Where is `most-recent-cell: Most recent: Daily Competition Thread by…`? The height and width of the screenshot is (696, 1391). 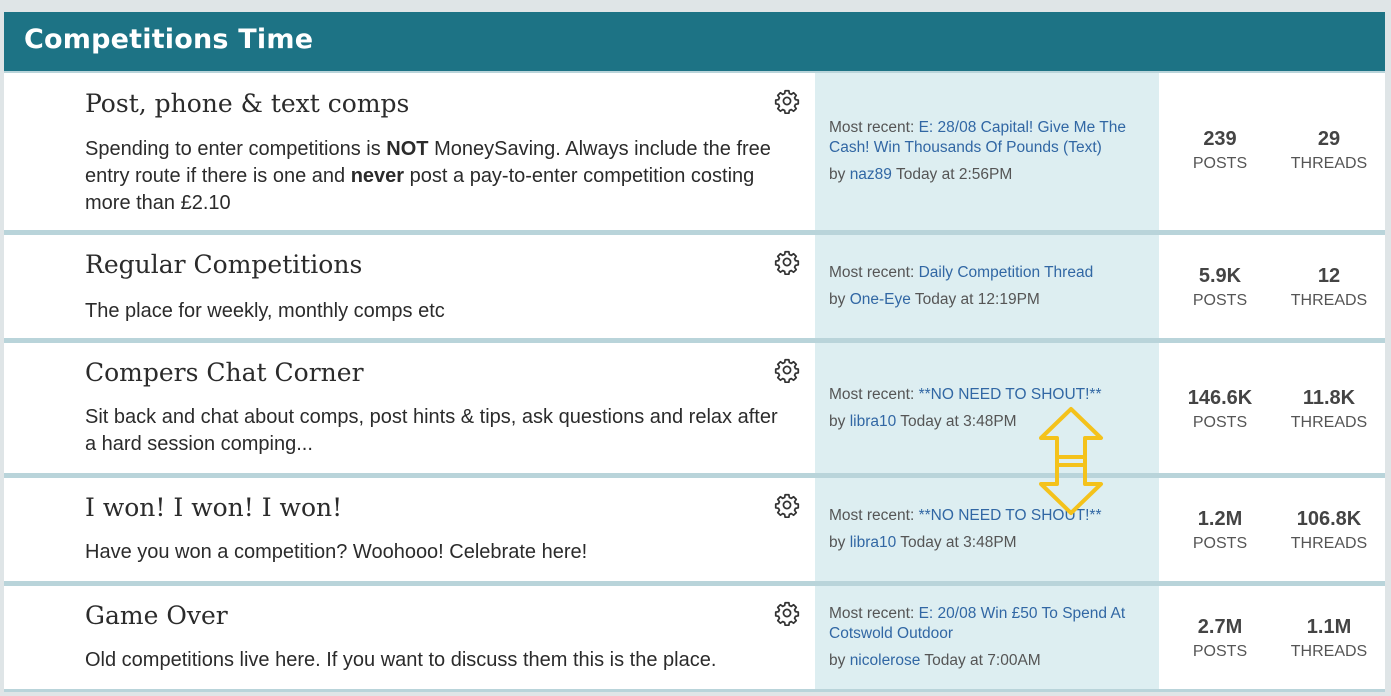 most-recent-cell: Most recent: Daily Competition Thread by… is located at coordinates (987, 286).